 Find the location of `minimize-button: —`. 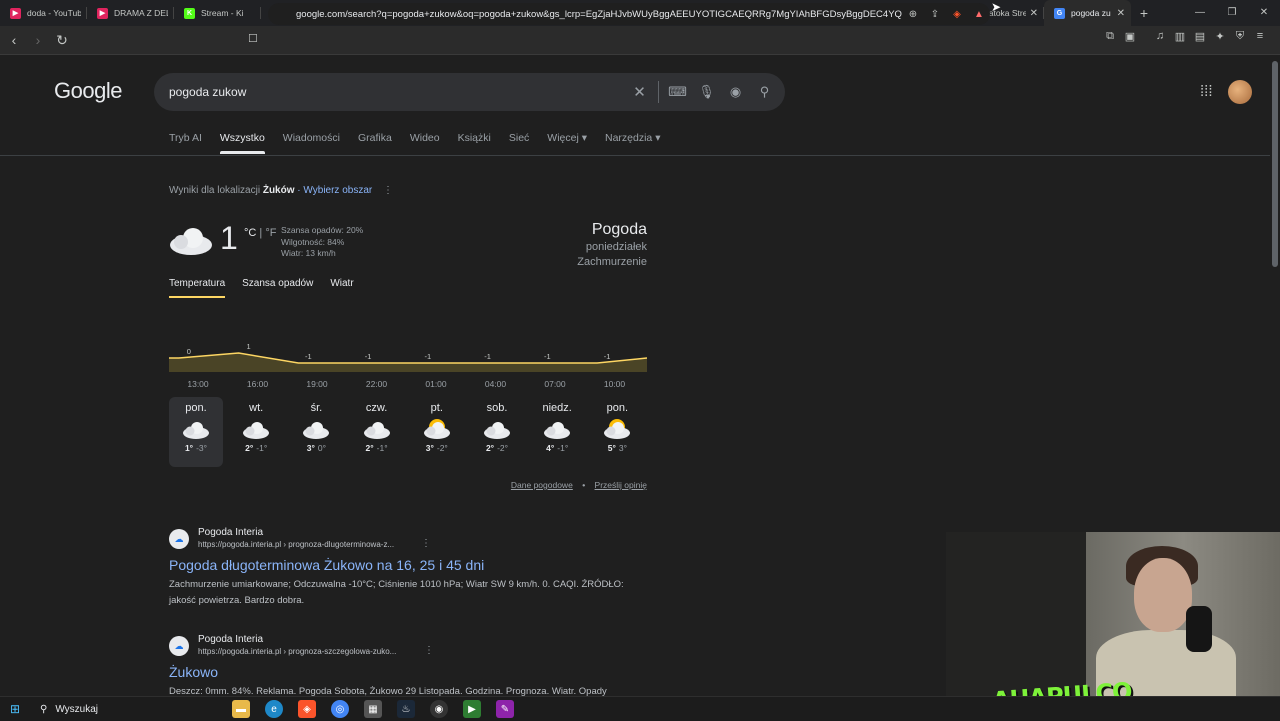

minimize-button: — is located at coordinates (1200, 13).